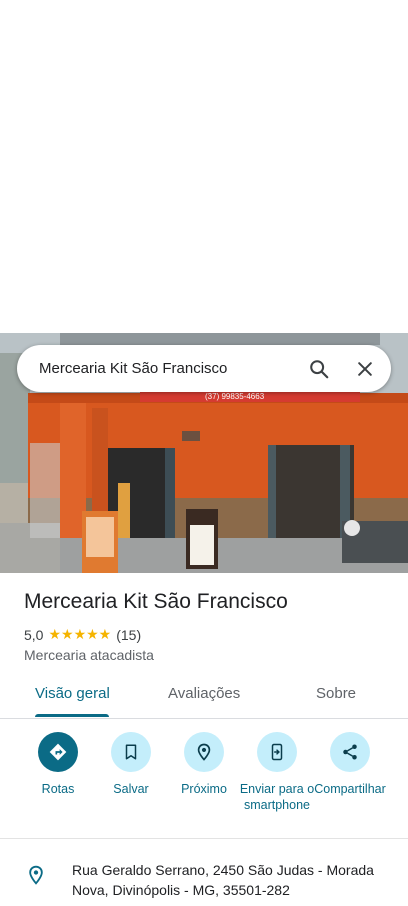  I want to click on send-to-phone-label: Enviar para o smartphone, so click(277, 797).